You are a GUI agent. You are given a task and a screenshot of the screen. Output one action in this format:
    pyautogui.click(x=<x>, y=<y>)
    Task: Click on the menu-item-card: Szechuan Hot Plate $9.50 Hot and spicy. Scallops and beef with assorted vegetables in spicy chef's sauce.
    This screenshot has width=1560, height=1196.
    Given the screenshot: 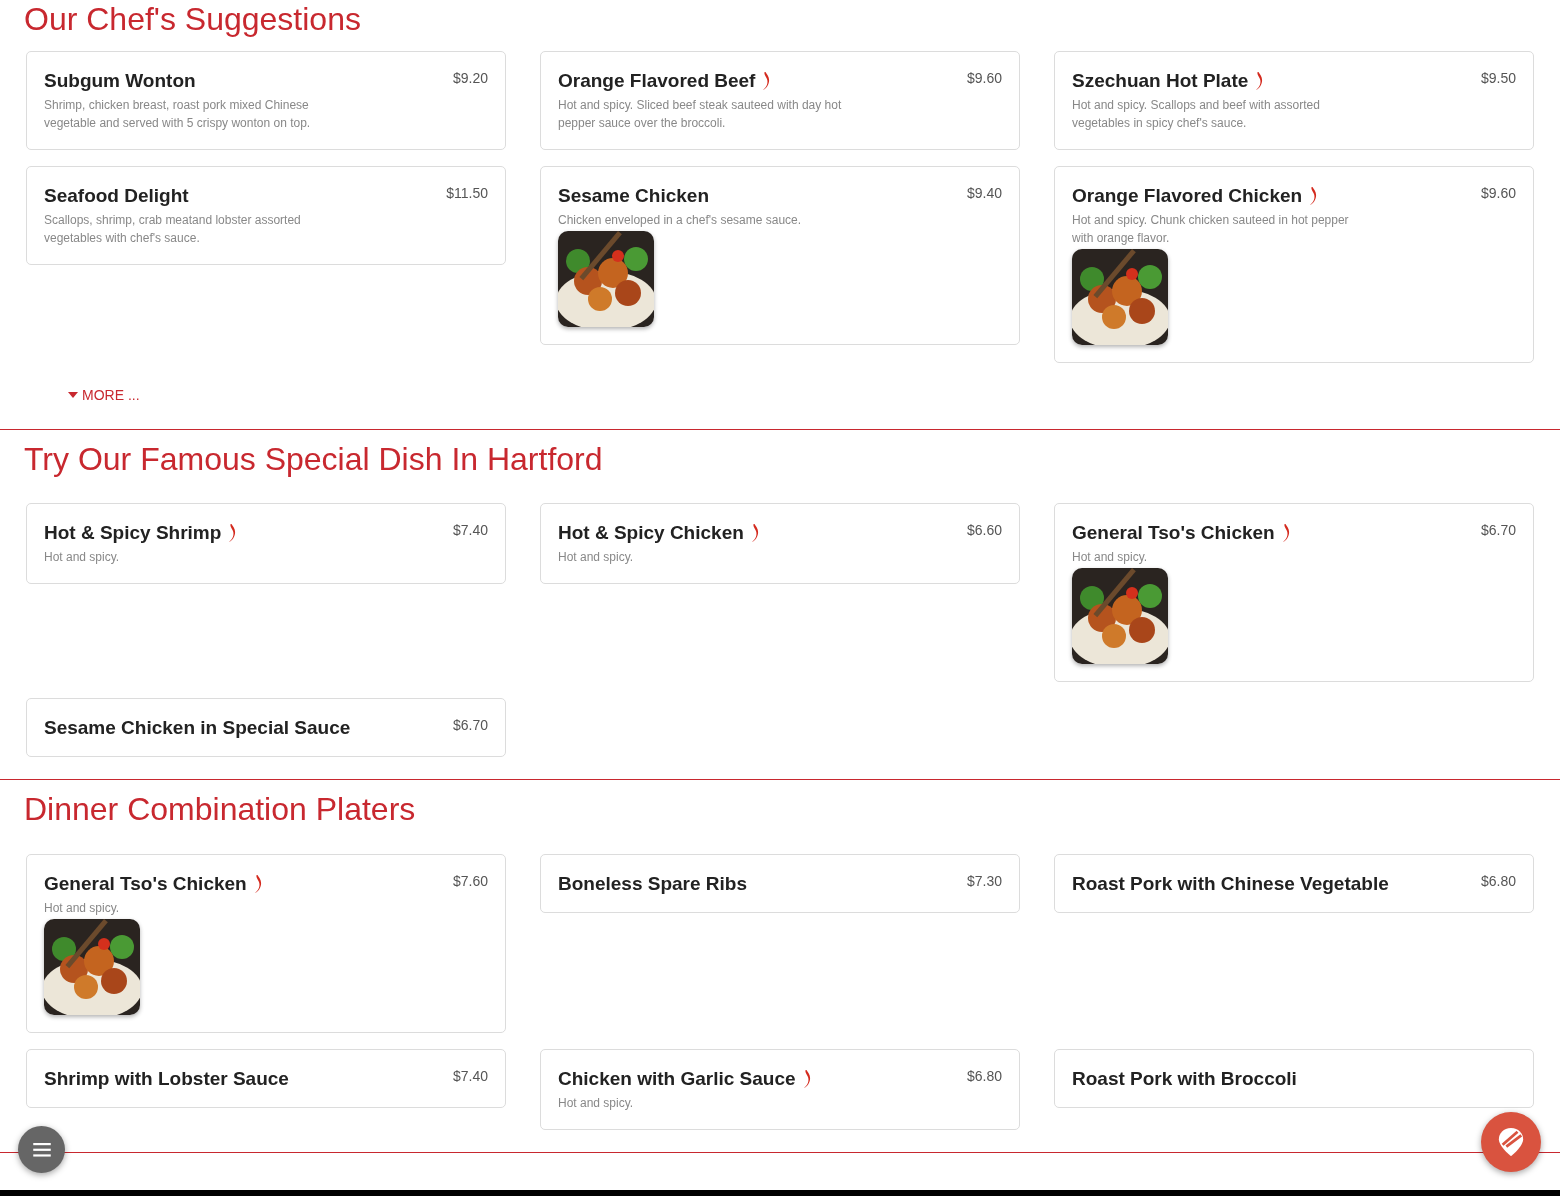 What is the action you would take?
    pyautogui.click(x=1294, y=101)
    